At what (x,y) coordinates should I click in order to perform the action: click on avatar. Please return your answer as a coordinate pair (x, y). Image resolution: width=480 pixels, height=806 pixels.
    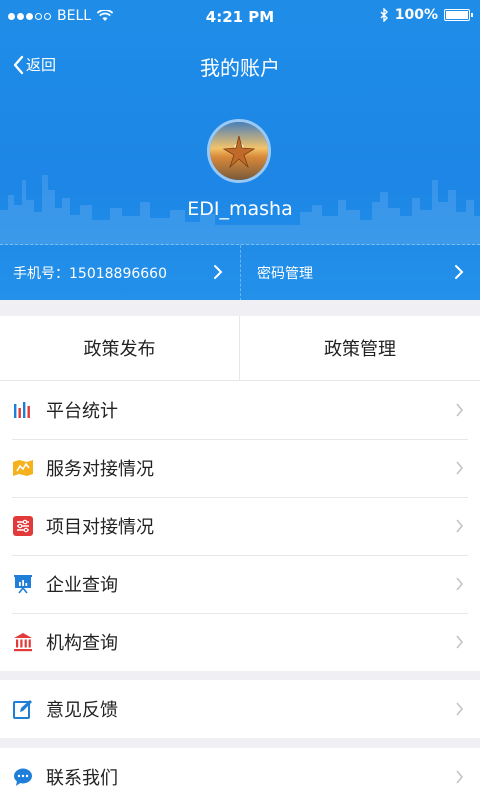
    Looking at the image, I should click on (239, 151).